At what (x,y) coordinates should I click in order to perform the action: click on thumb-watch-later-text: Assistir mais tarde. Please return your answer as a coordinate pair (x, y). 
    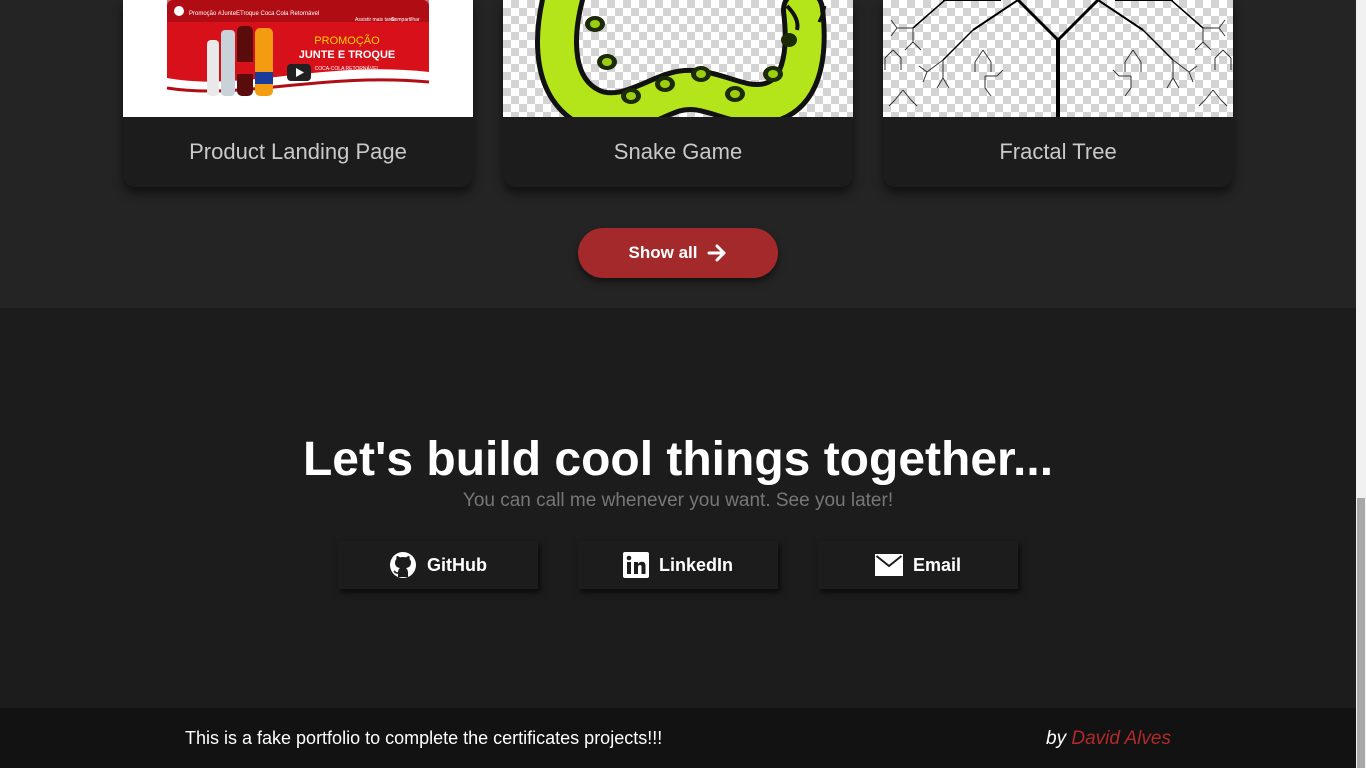
    Looking at the image, I should click on (375, 20).